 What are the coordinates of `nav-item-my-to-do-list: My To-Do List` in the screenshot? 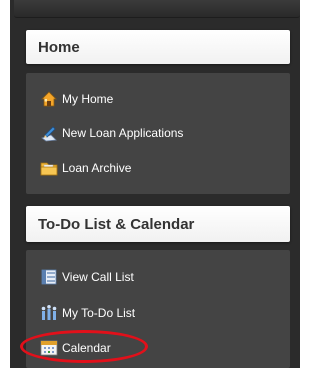 It's located at (87, 313).